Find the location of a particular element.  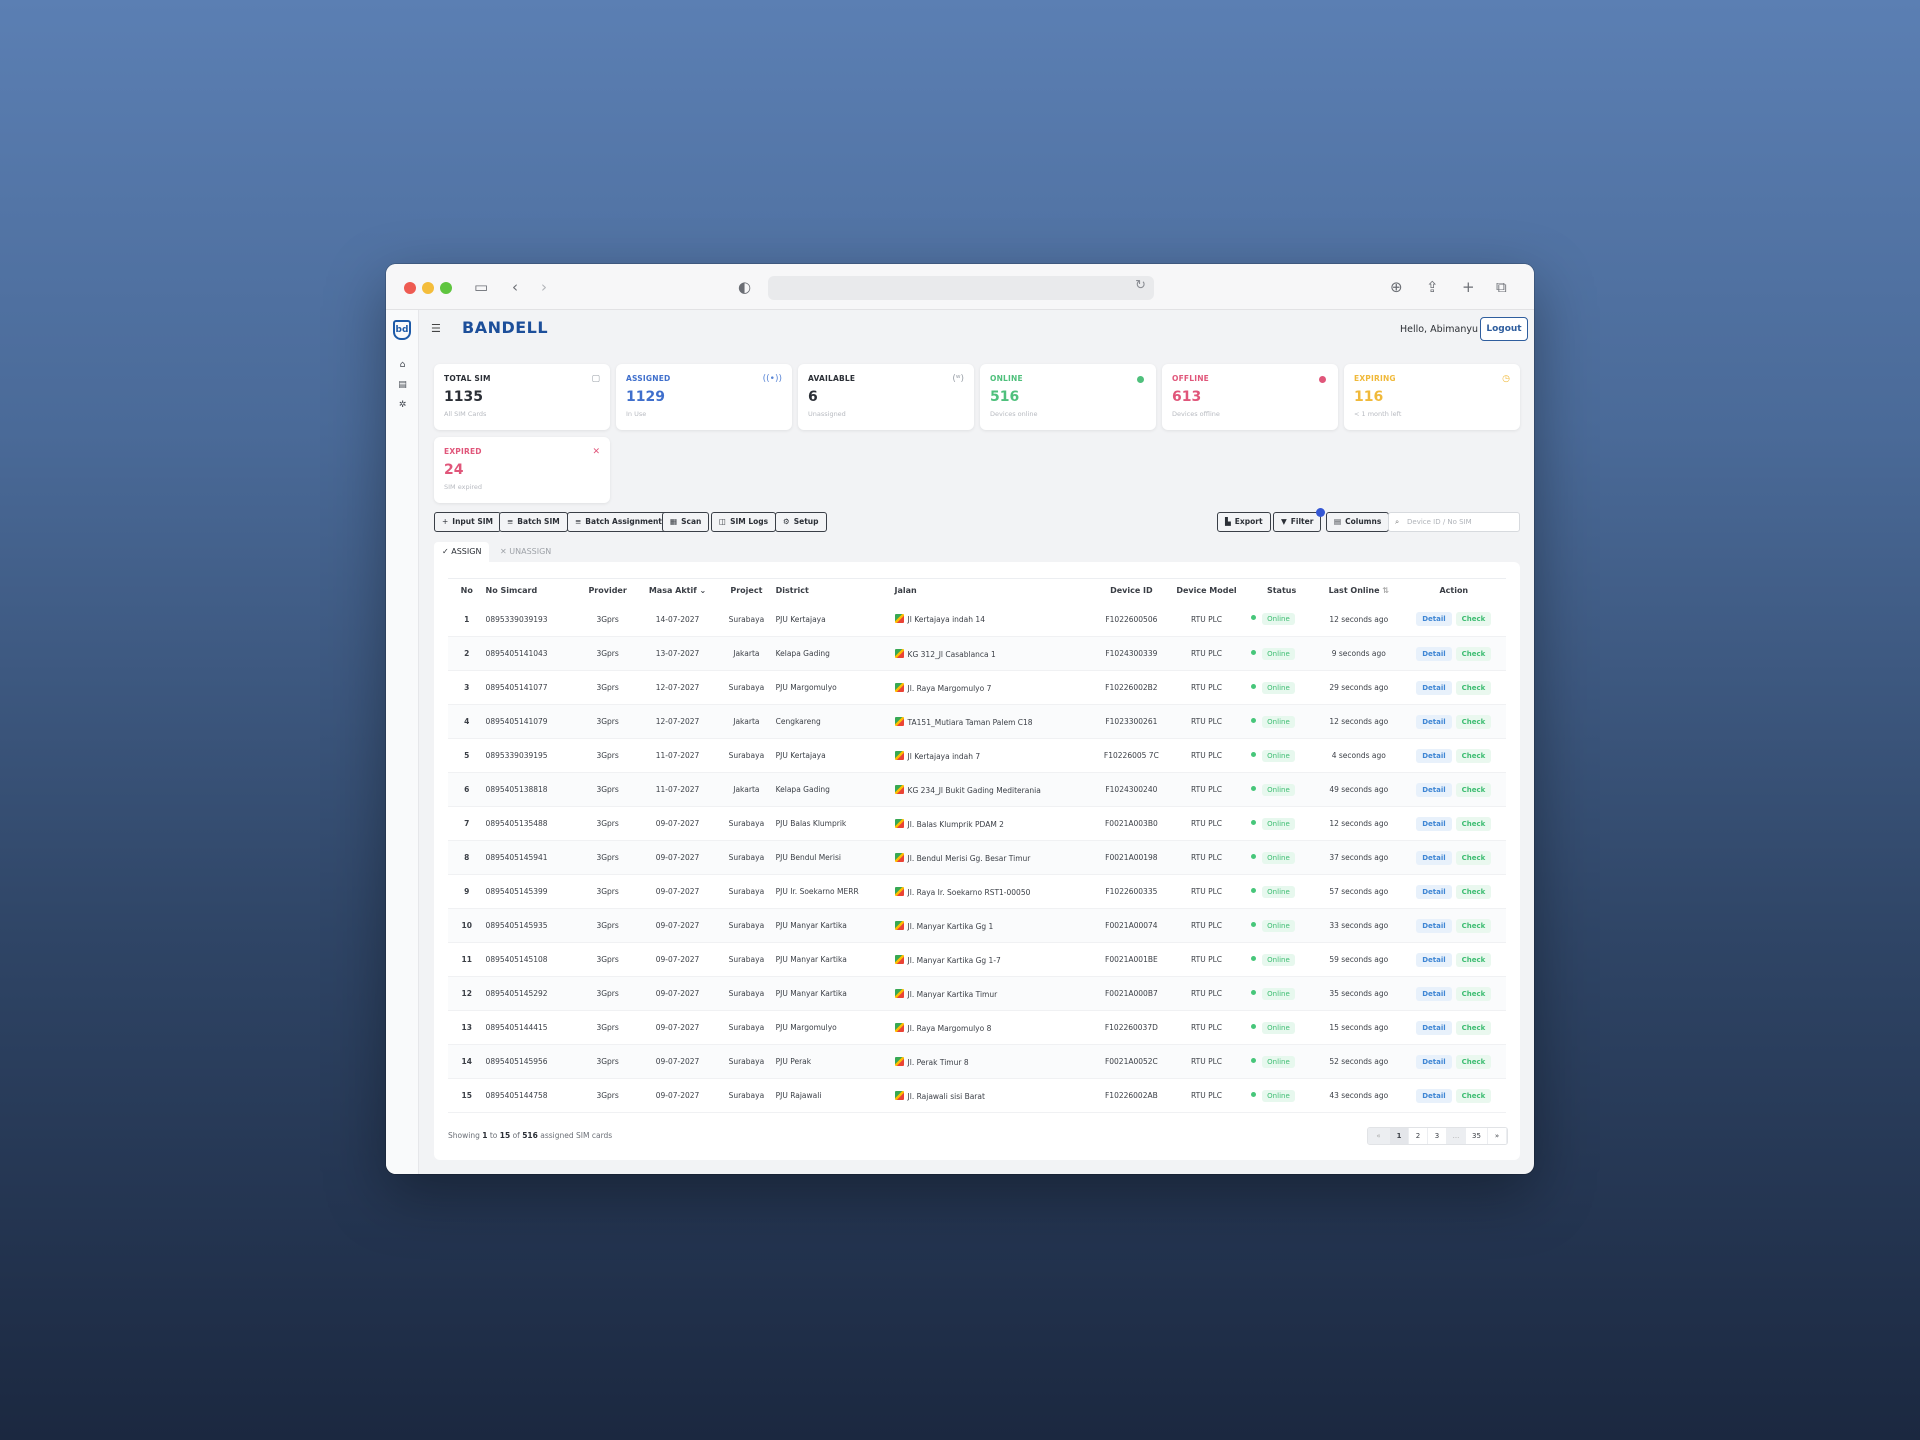

pagination-page-1: 1 is located at coordinates (1399, 1136).